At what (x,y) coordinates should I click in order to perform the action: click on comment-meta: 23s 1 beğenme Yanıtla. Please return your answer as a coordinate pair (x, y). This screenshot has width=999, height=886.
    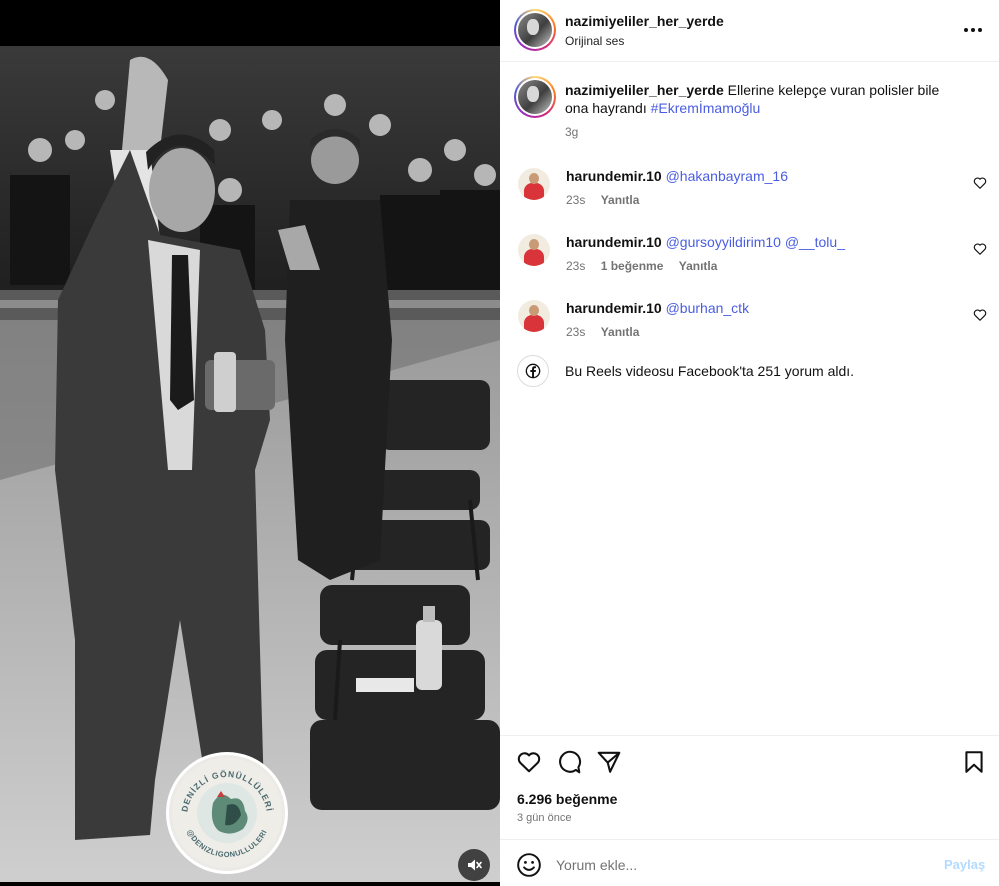
    Looking at the image, I should click on (647, 266).